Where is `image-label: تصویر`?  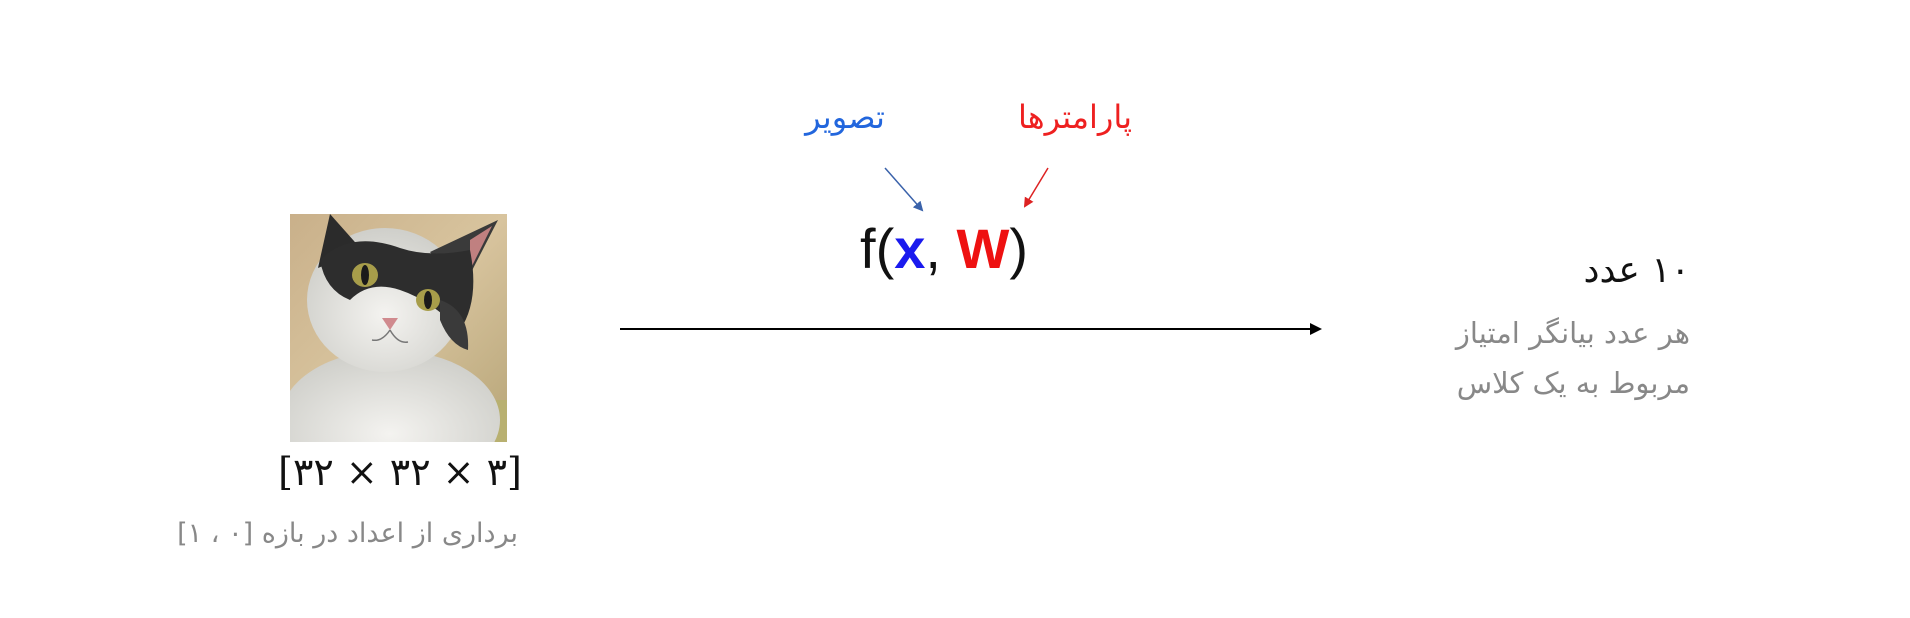
image-label: تصویر is located at coordinates (845, 117).